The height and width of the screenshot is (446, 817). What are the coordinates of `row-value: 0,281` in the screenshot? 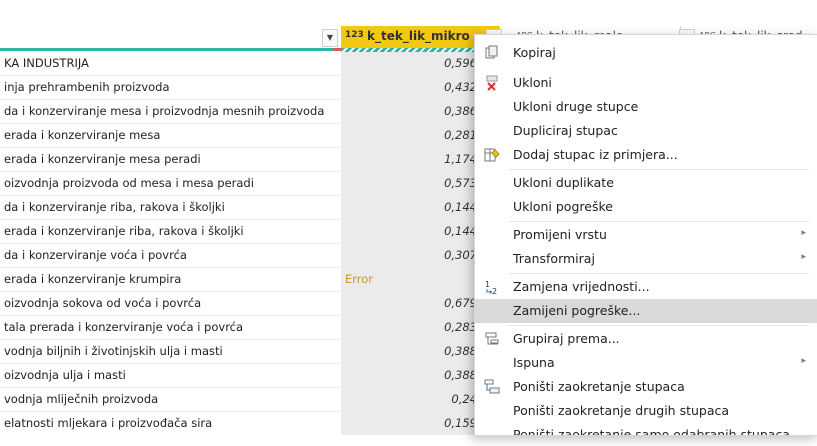 It's located at (409, 135).